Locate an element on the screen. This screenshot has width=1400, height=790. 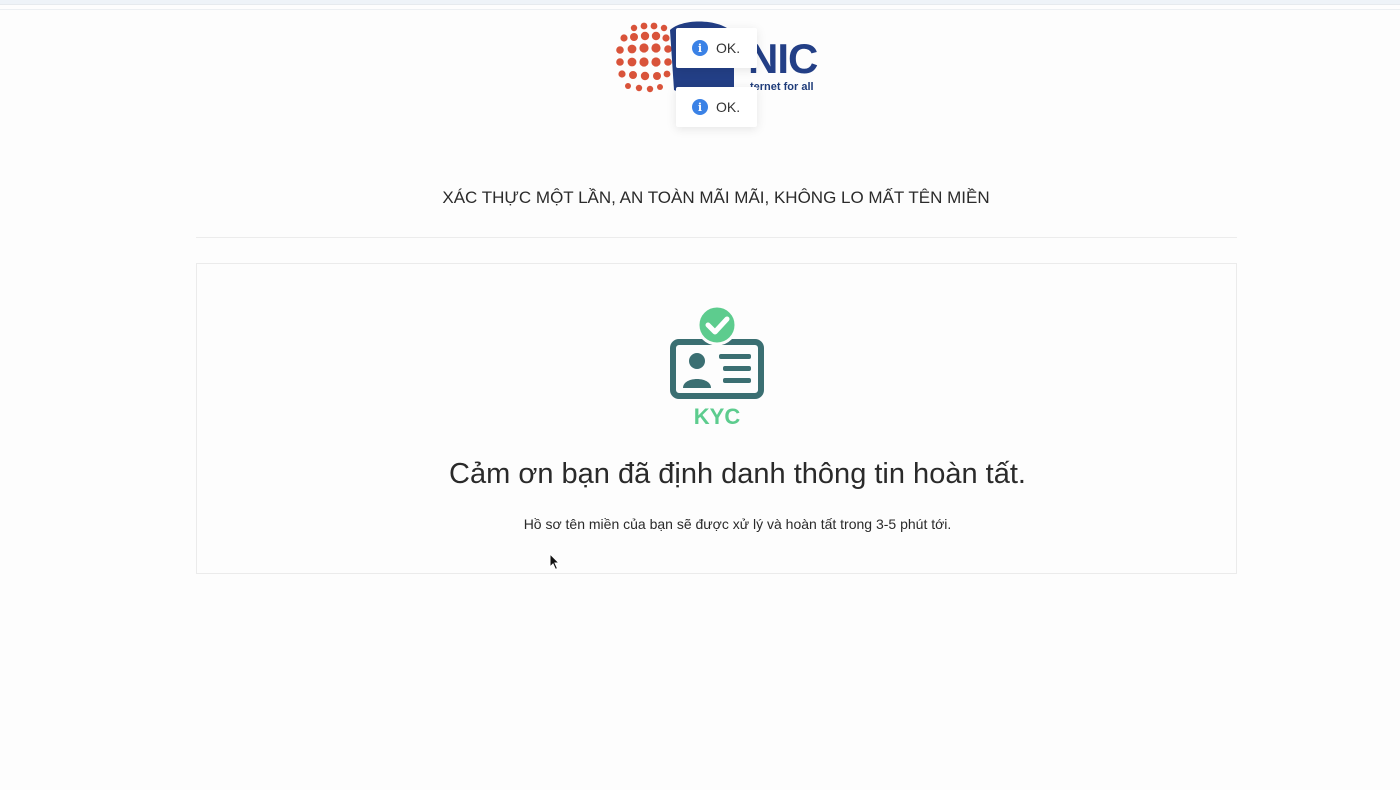
kyc-id-card-icon: KYC is located at coordinates (717, 366).